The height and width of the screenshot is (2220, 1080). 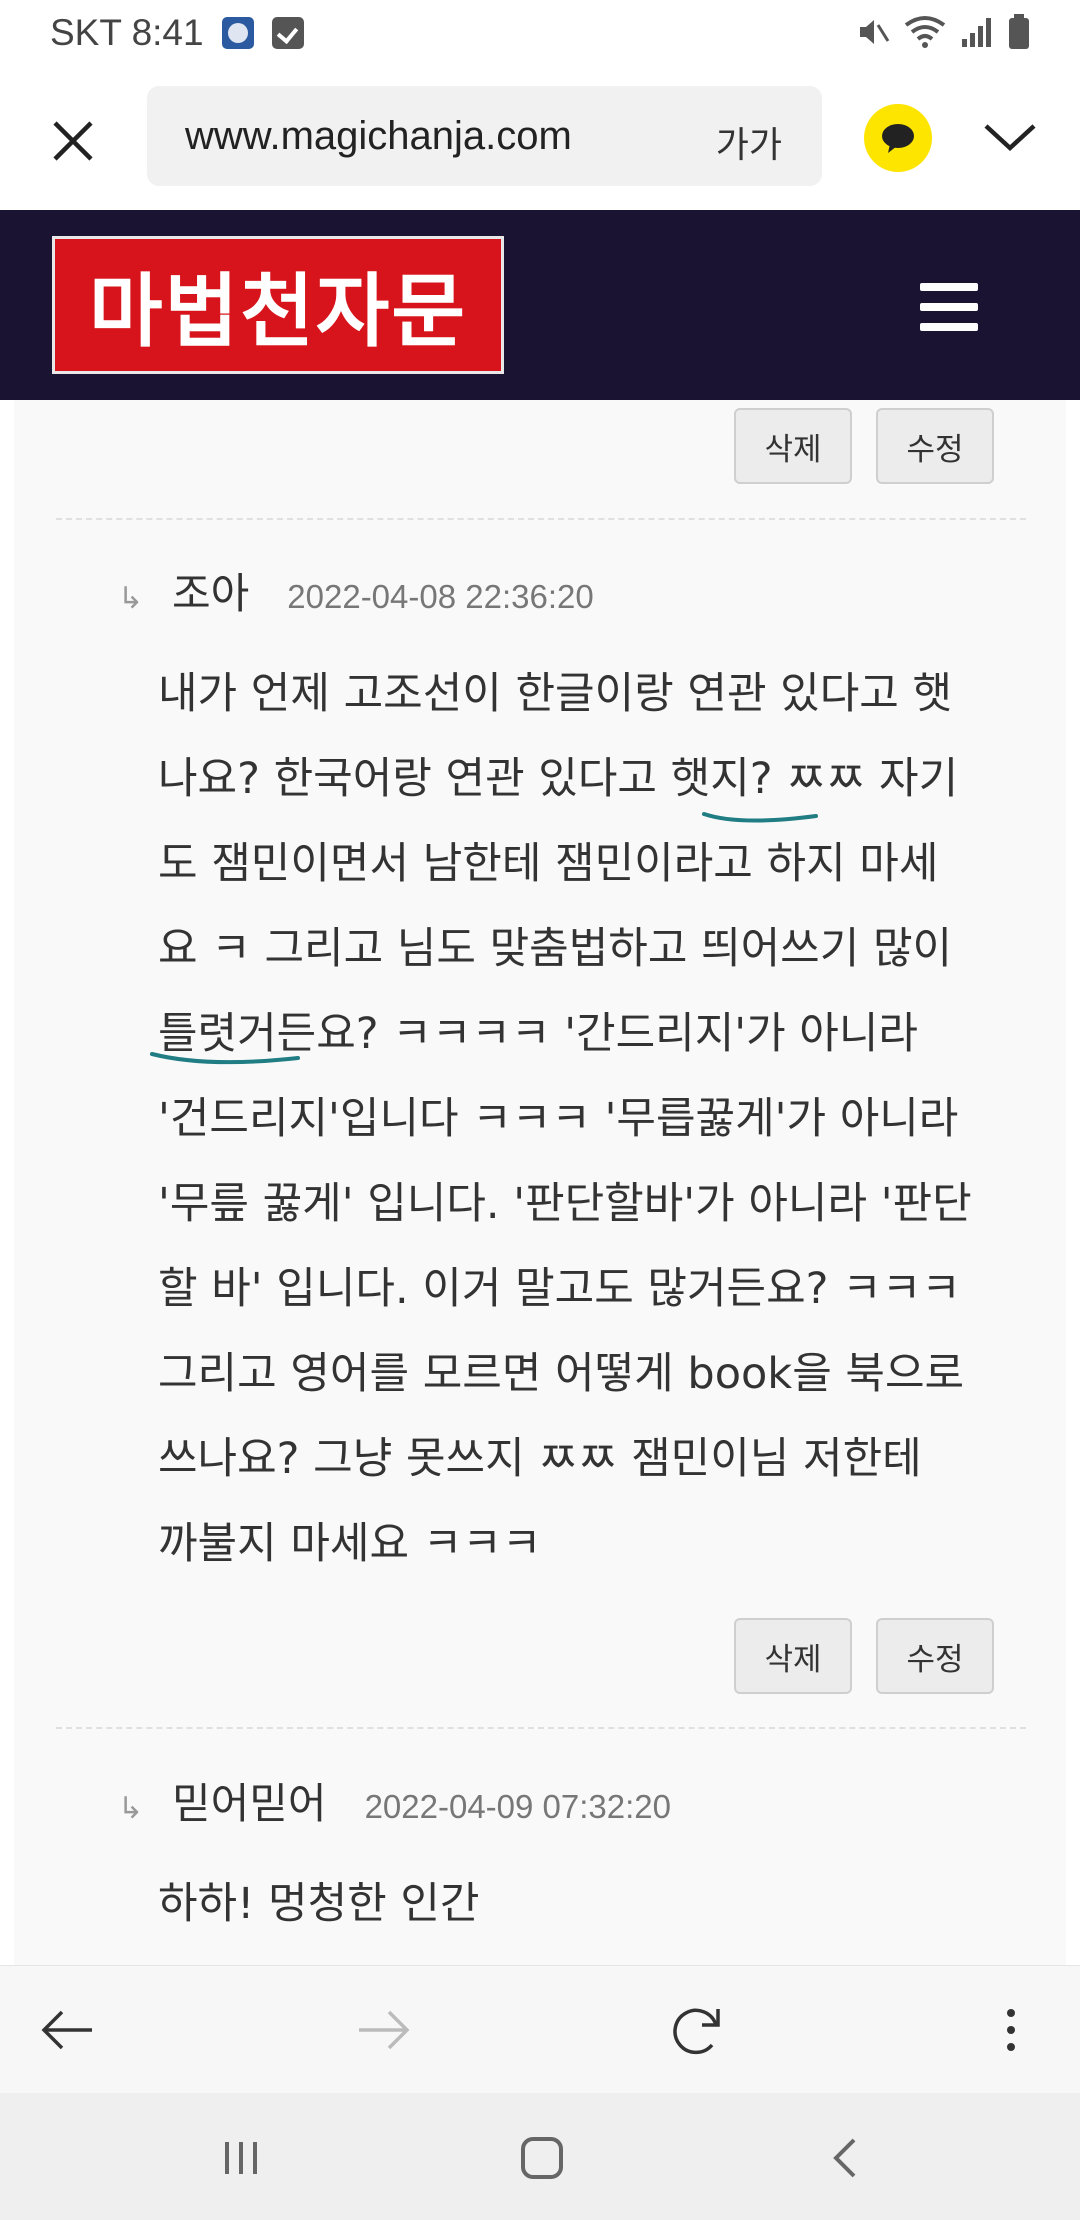 I want to click on expand-menu-button, so click(x=1010, y=137).